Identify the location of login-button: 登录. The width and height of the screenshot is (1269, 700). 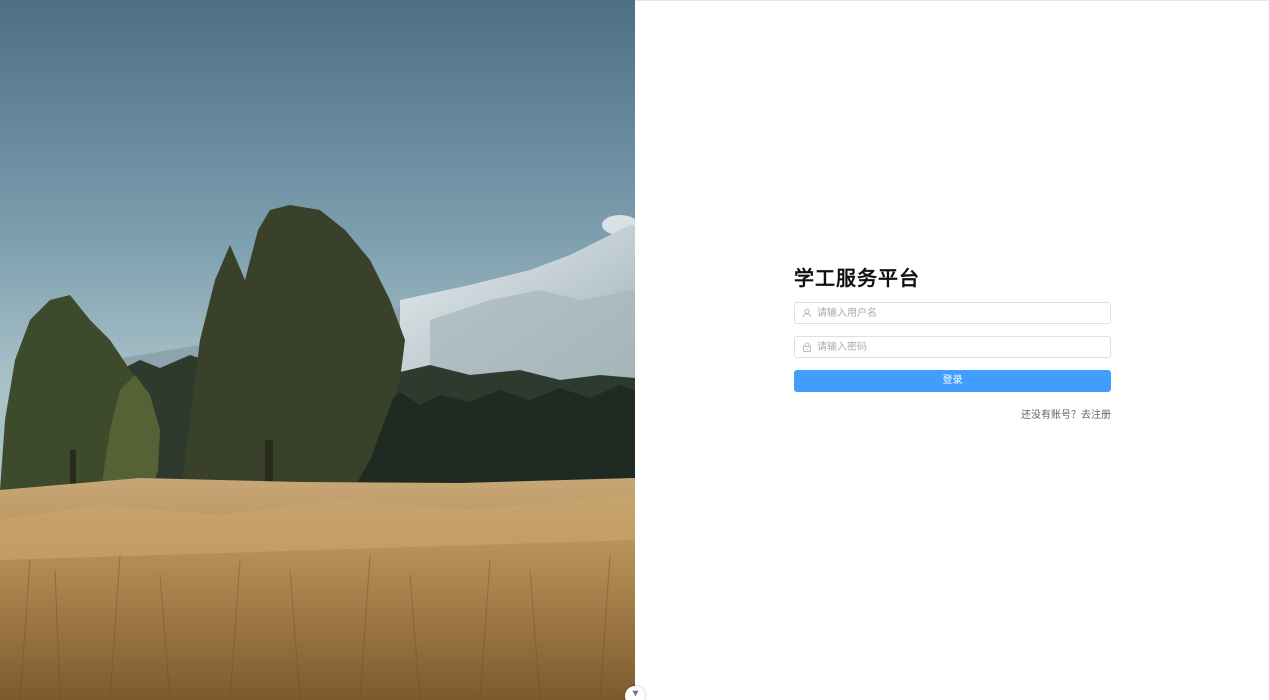
(952, 381).